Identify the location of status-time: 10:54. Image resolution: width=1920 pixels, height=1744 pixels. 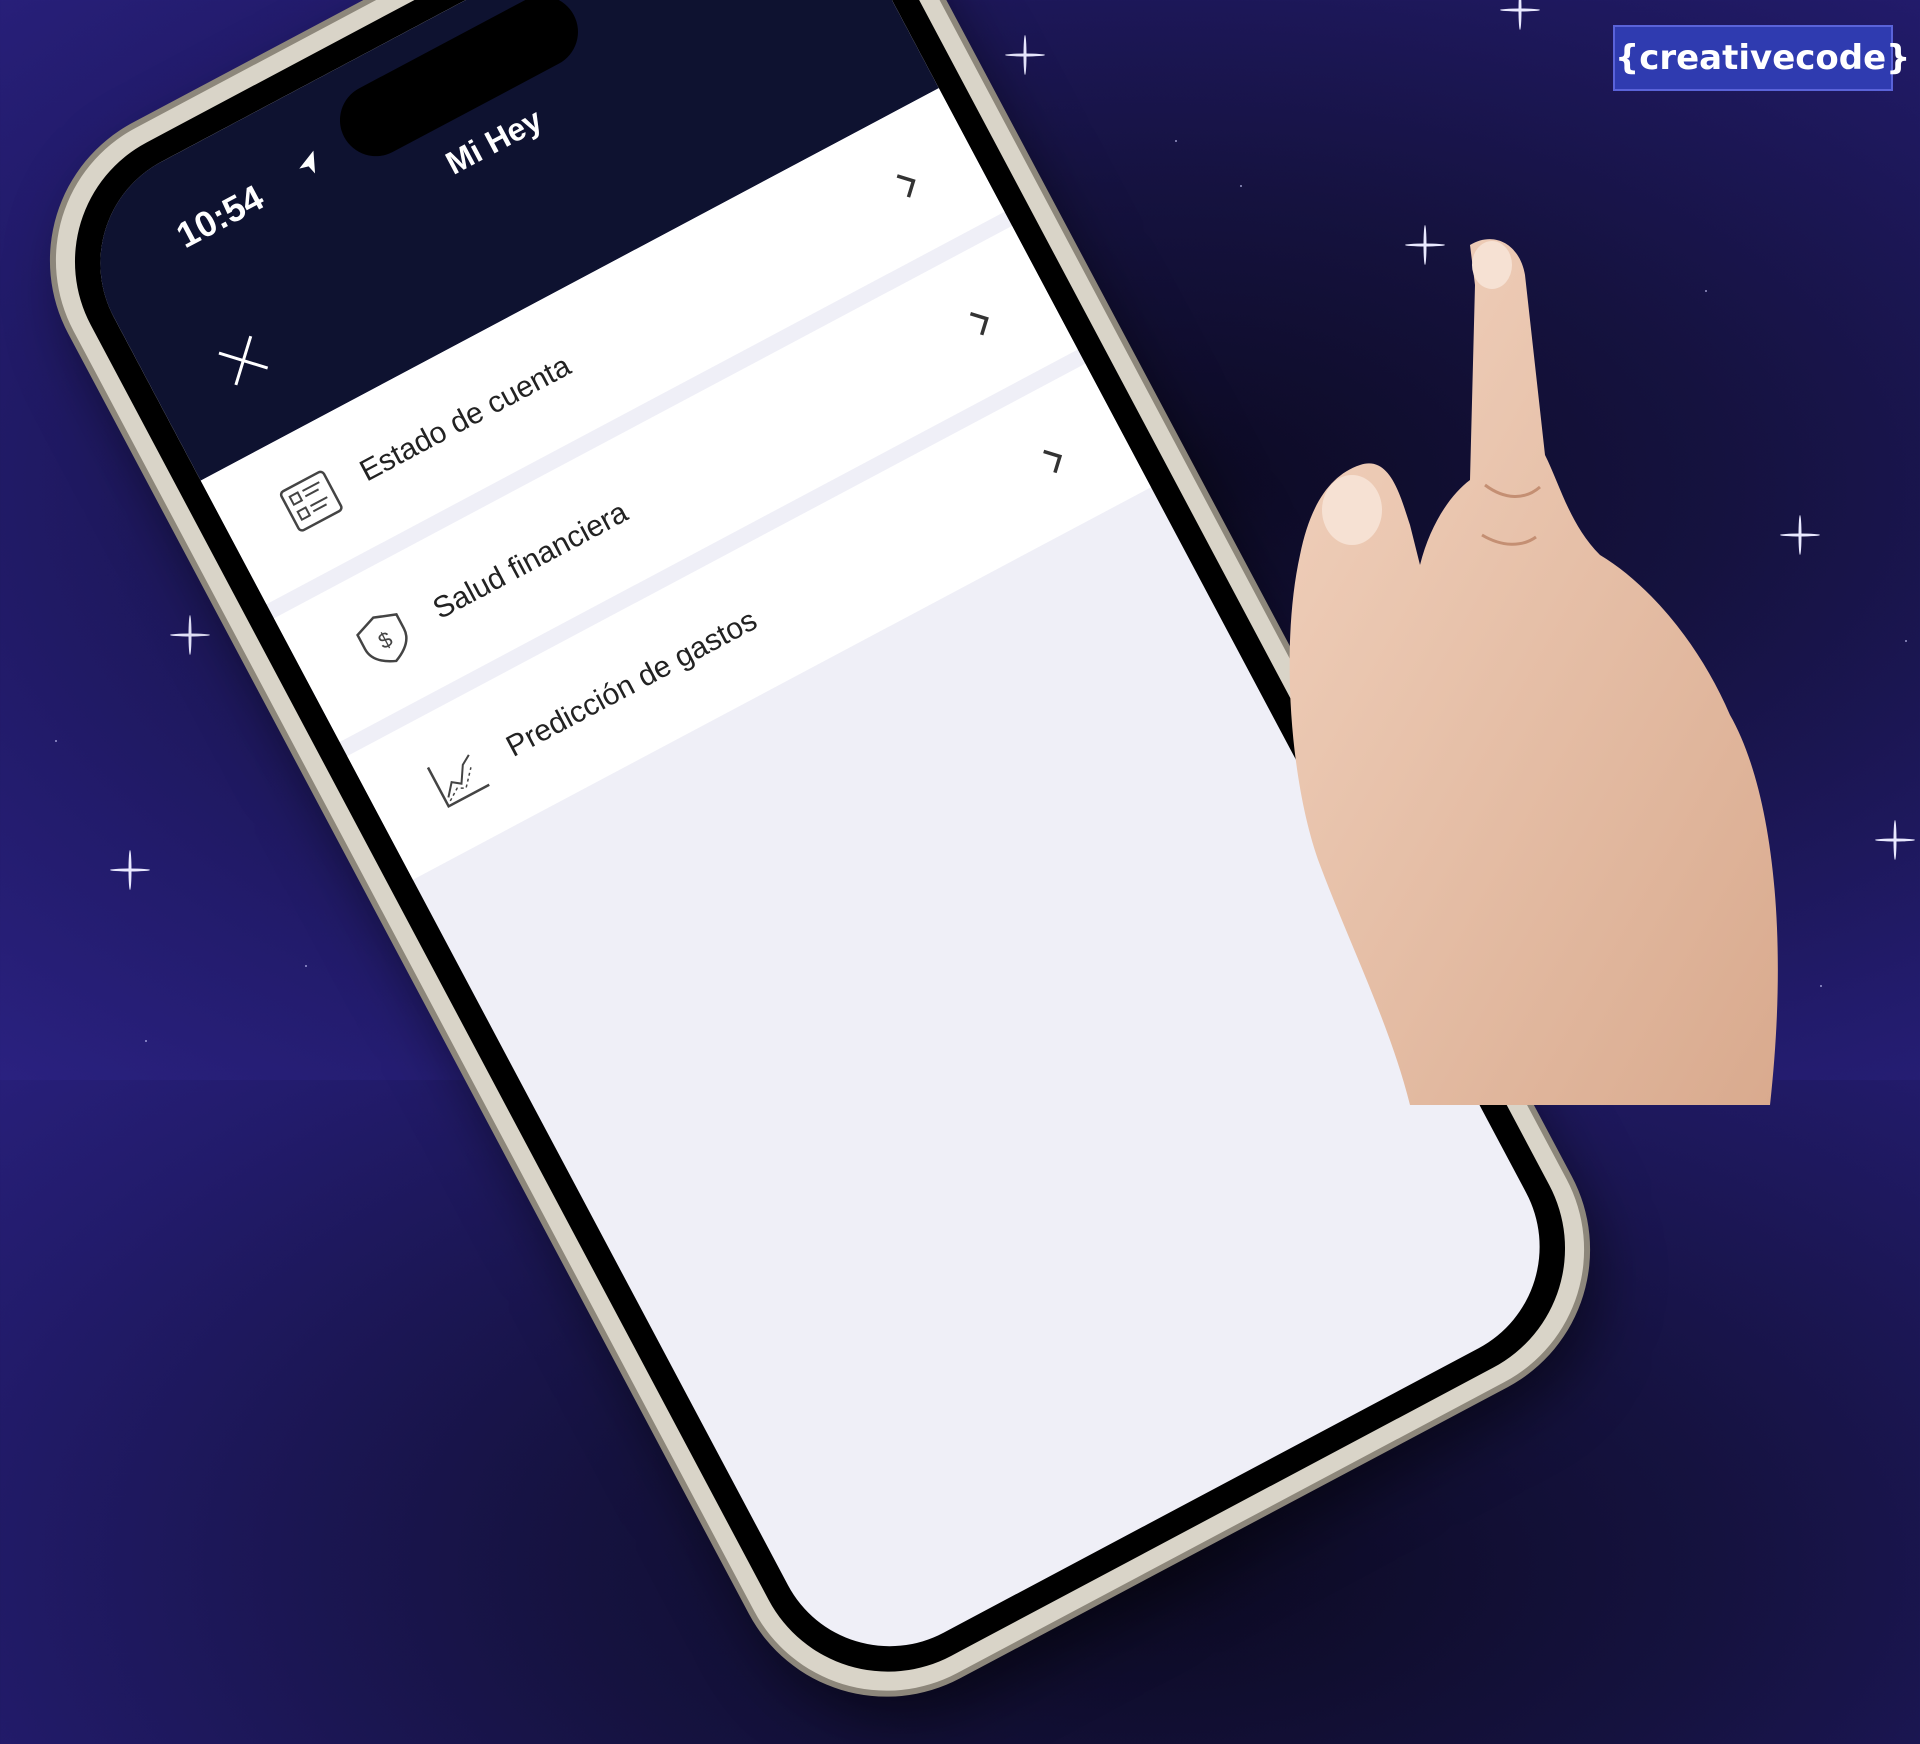
(220, 216).